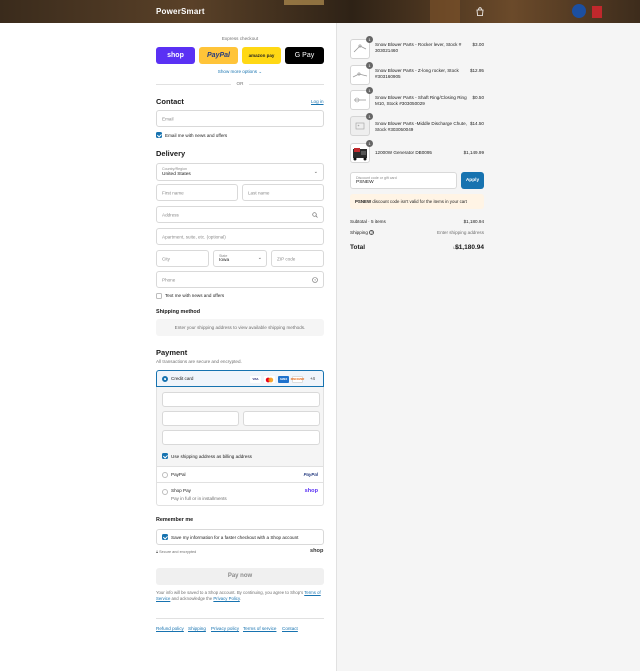 This screenshot has width=640, height=671. Describe the element at coordinates (170, 214) in the screenshot. I see `address-placeholder: Address` at that location.